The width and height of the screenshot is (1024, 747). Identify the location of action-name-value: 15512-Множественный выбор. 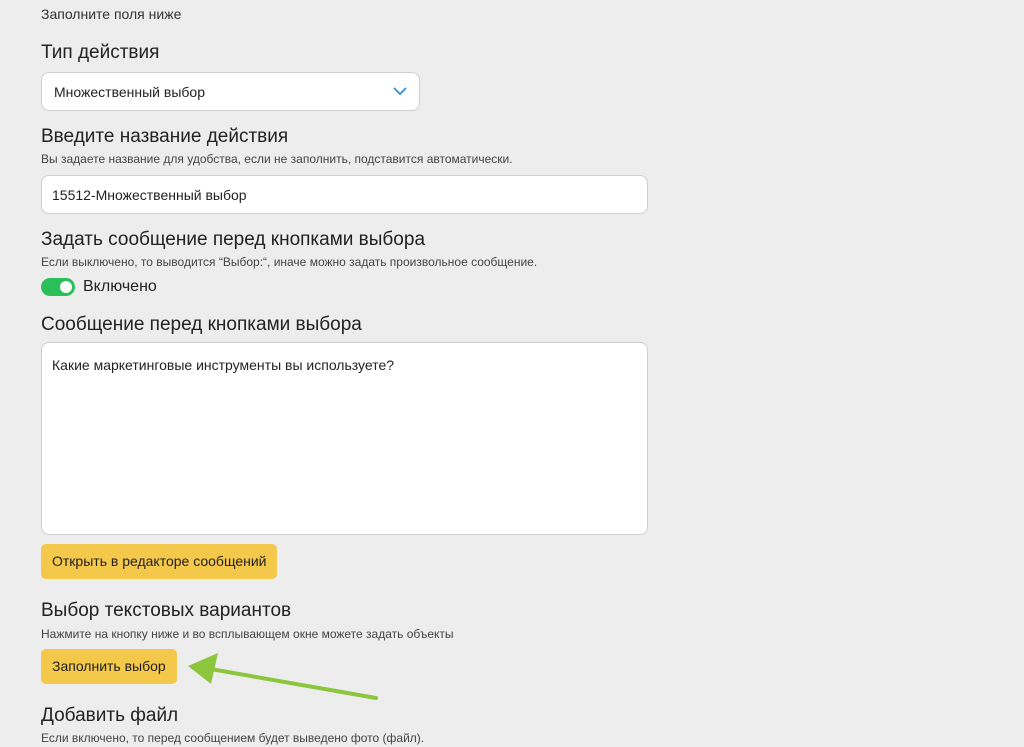
(149, 194).